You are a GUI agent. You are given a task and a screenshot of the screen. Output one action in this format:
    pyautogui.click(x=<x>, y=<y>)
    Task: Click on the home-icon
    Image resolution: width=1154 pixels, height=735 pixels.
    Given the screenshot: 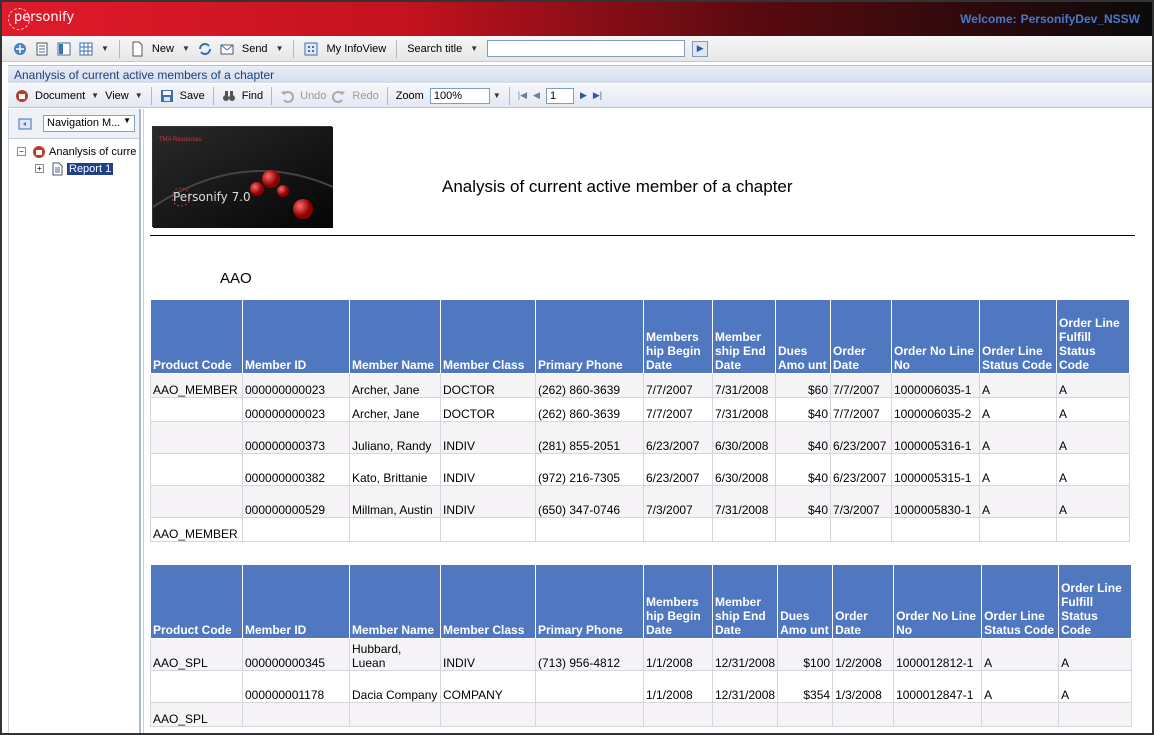 What is the action you would take?
    pyautogui.click(x=20, y=49)
    